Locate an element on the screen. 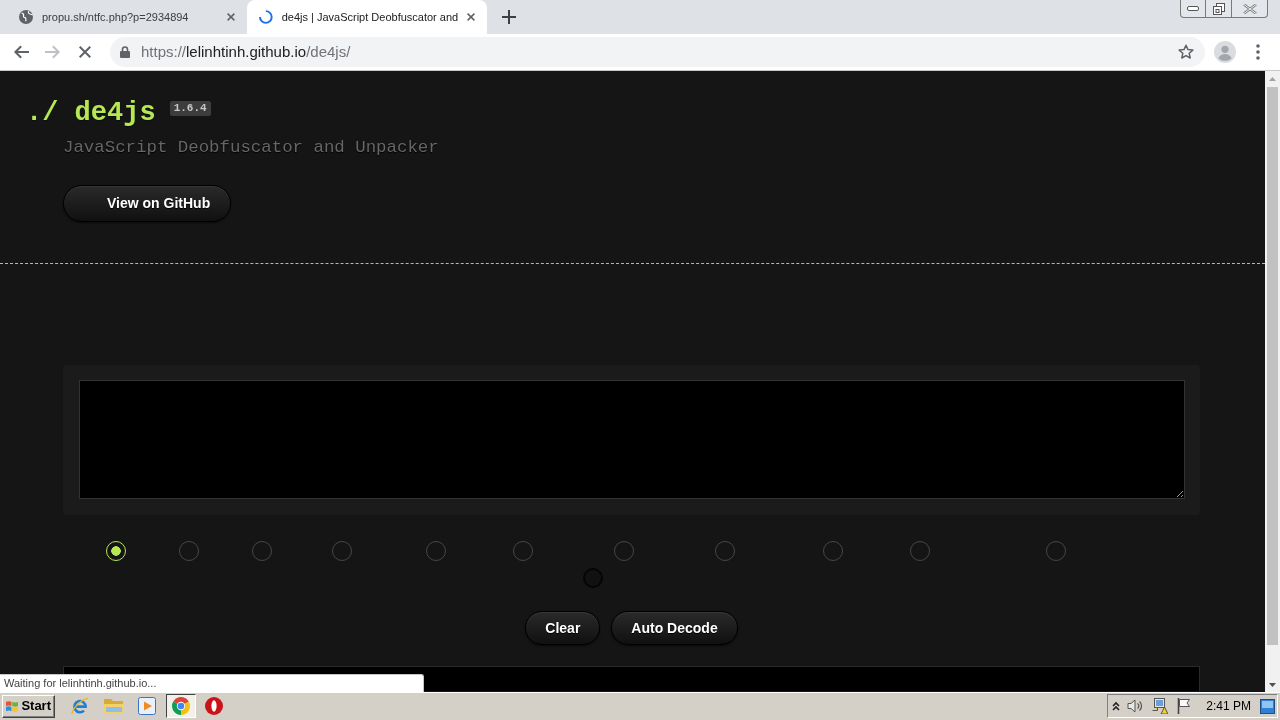 This screenshot has width=1280, height=720. ring-logo-icon is located at coordinates (214, 706).